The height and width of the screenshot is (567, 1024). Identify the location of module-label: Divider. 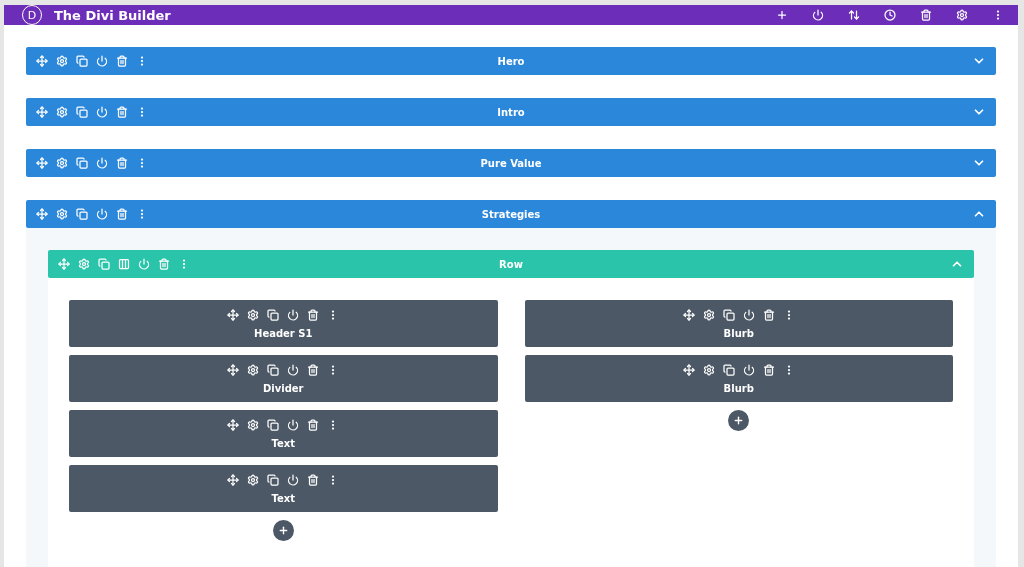
(283, 388).